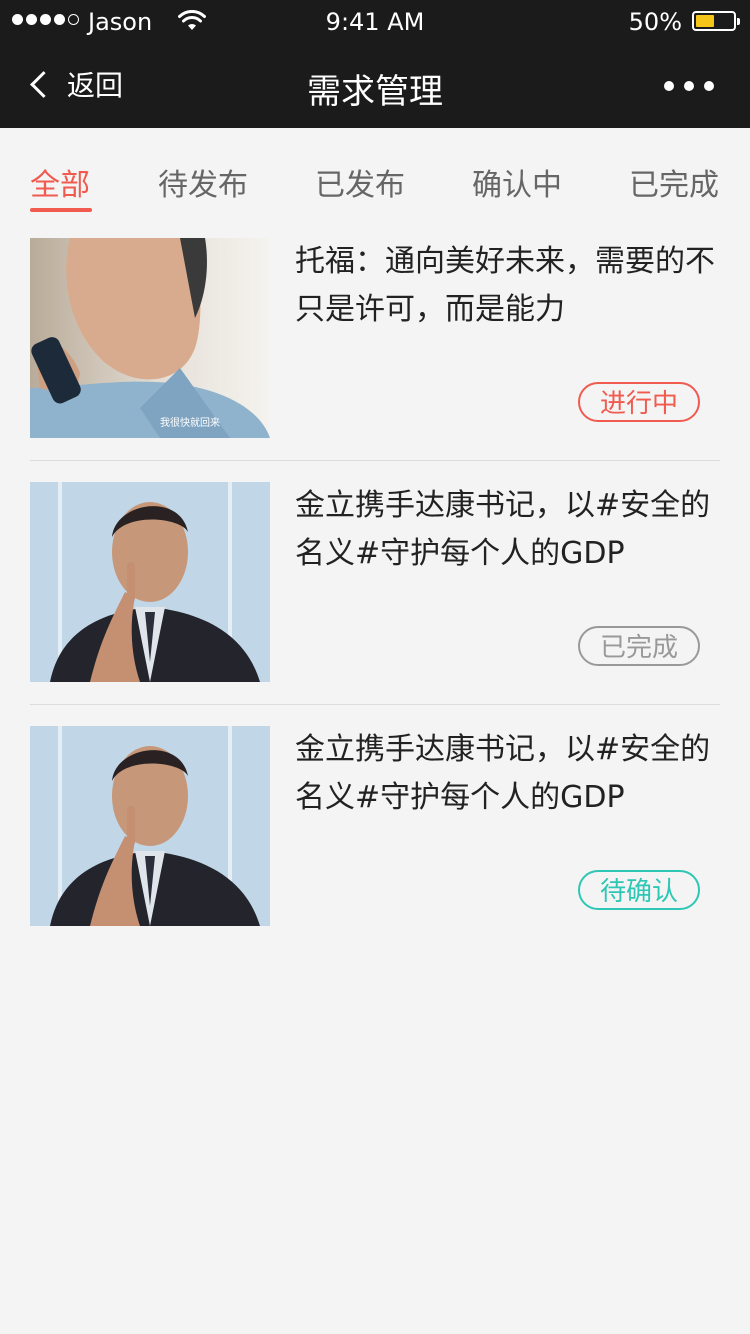 The image size is (750, 1334). Describe the element at coordinates (375, 582) in the screenshot. I see `list-item: 金立携手达康书记，以#安全的名义#守护每个人的GDP 已完成` at that location.